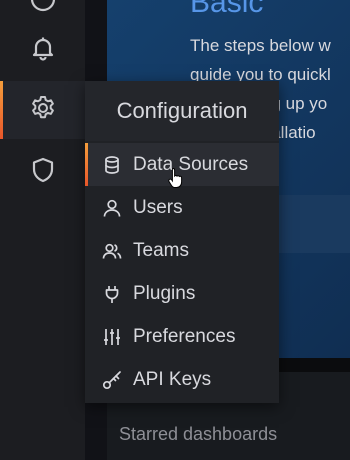  Describe the element at coordinates (260, 45) in the screenshot. I see `hero-text-line: The steps below w` at that location.